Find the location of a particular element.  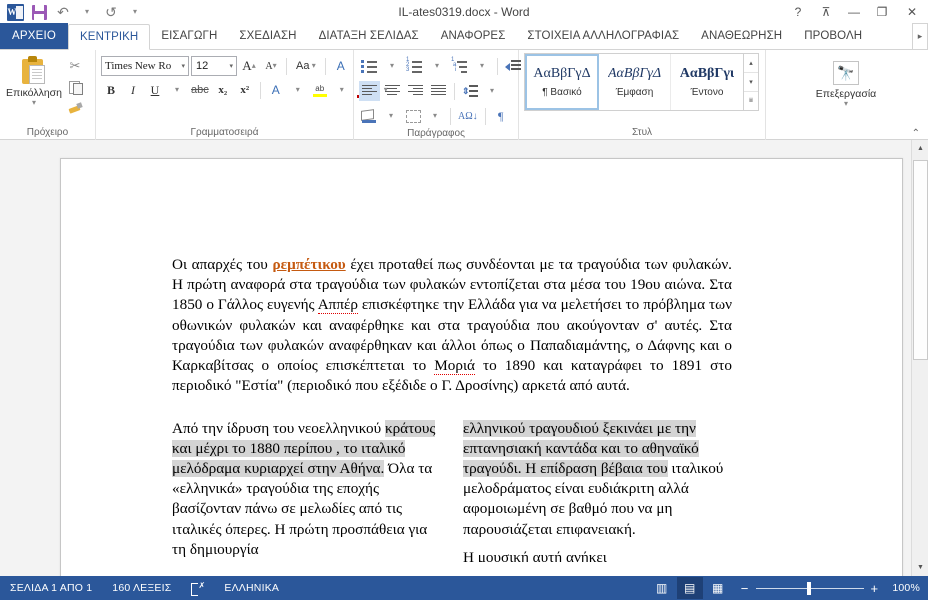

zoom-track is located at coordinates (809, 588).